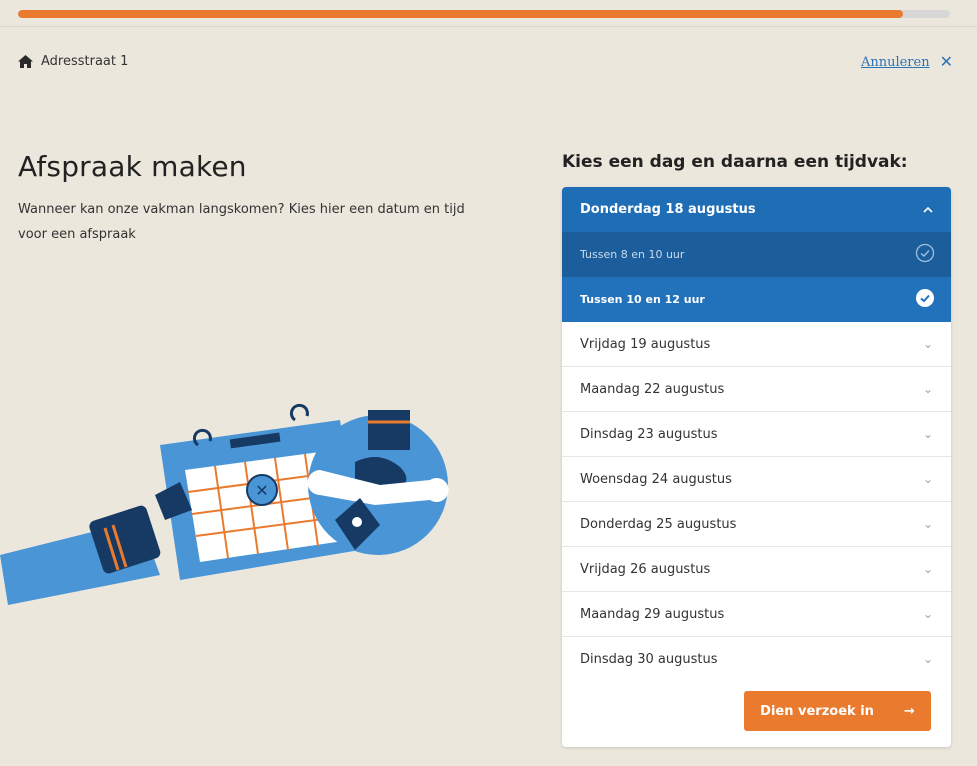 Image resolution: width=977 pixels, height=766 pixels. Describe the element at coordinates (756, 523) in the screenshot. I see `day-row: Donderdag 25 augustus ⌄` at that location.